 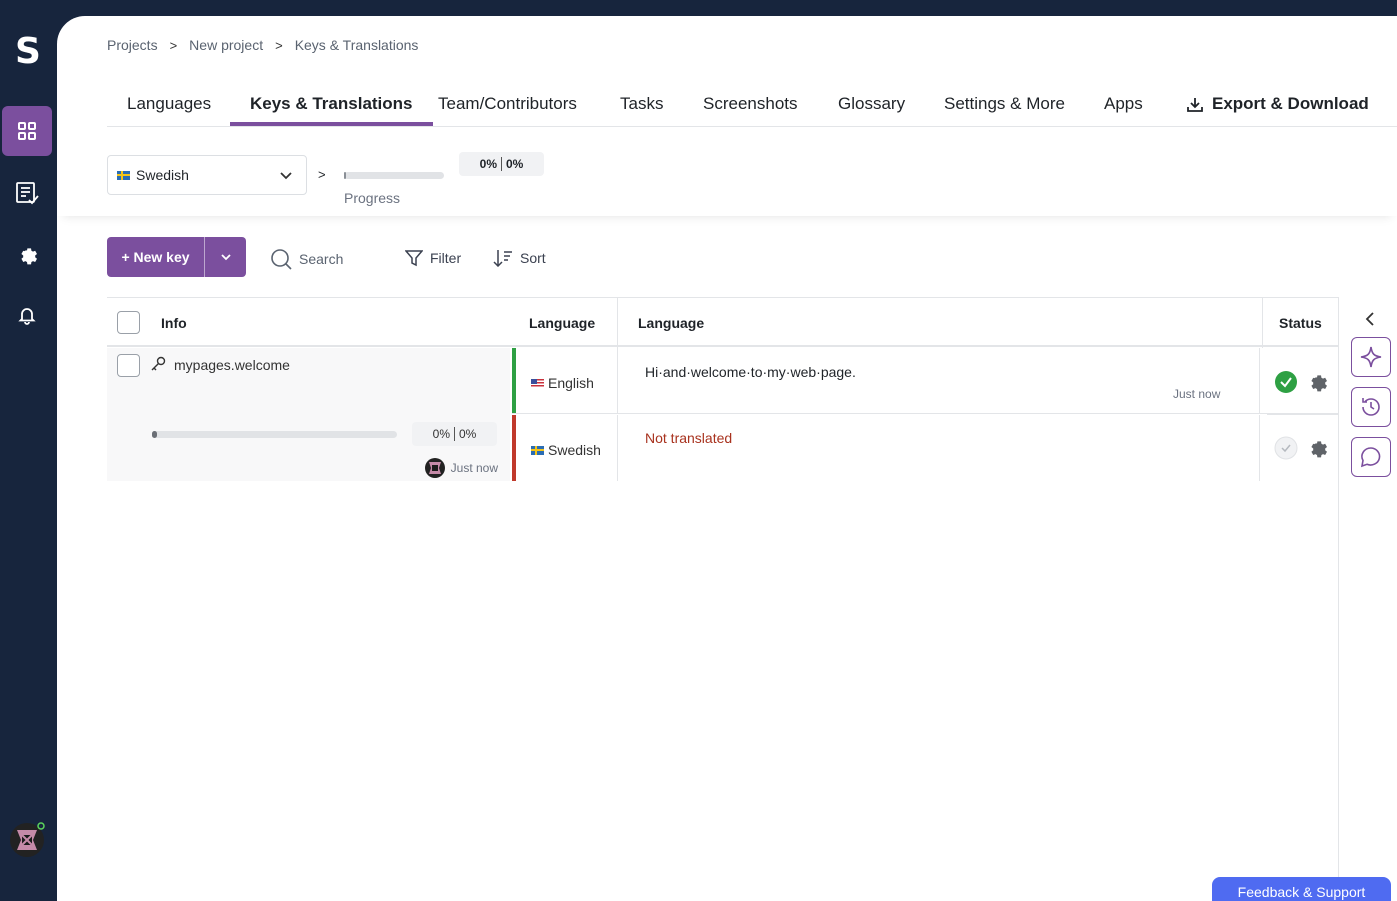 What do you see at coordinates (357, 45) in the screenshot?
I see `breadcrumb-keys-translations: Keys & Translations` at bounding box center [357, 45].